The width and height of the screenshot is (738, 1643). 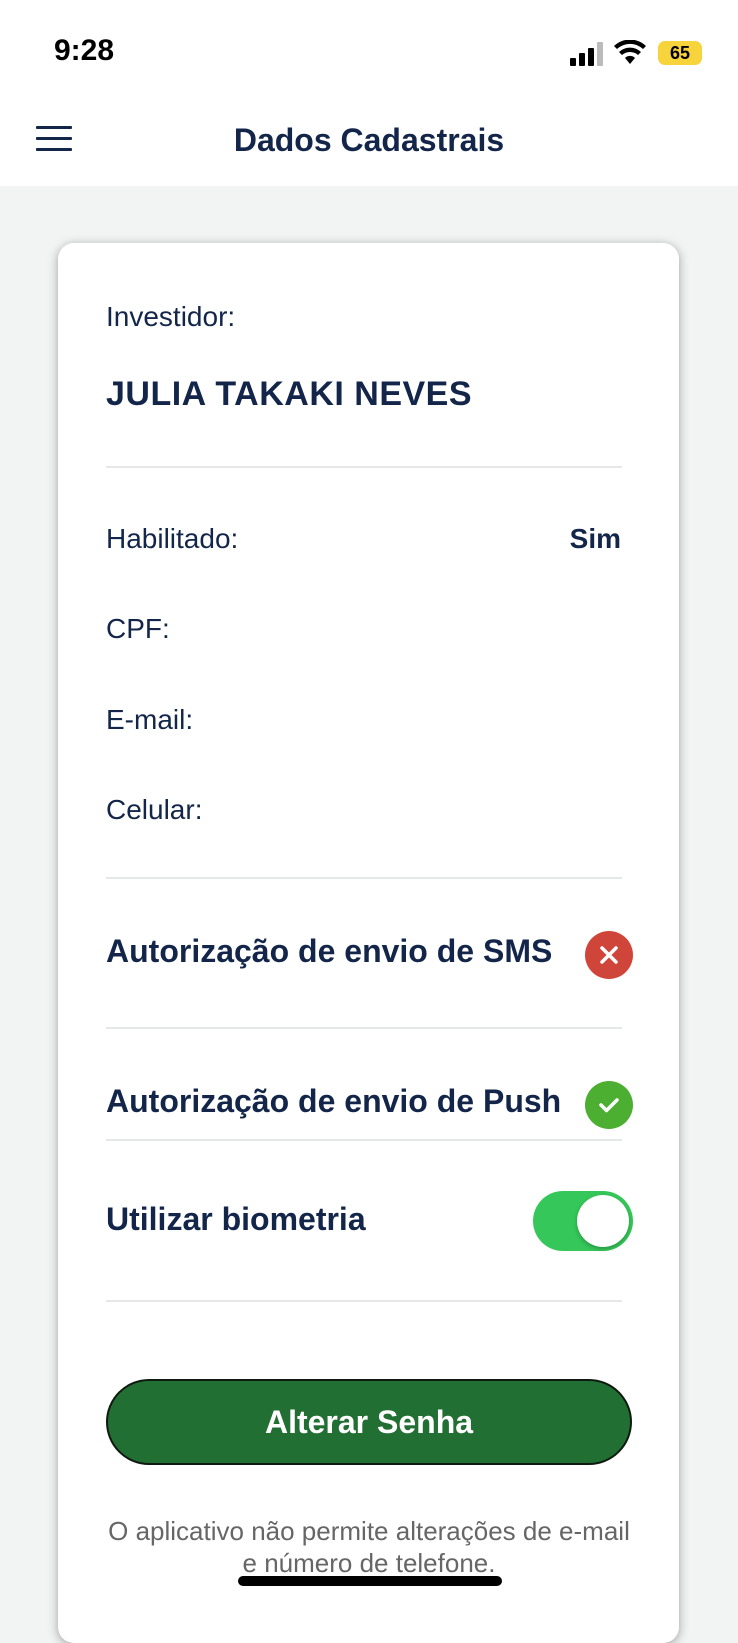 I want to click on cpf-label: CPF:, so click(x=138, y=628).